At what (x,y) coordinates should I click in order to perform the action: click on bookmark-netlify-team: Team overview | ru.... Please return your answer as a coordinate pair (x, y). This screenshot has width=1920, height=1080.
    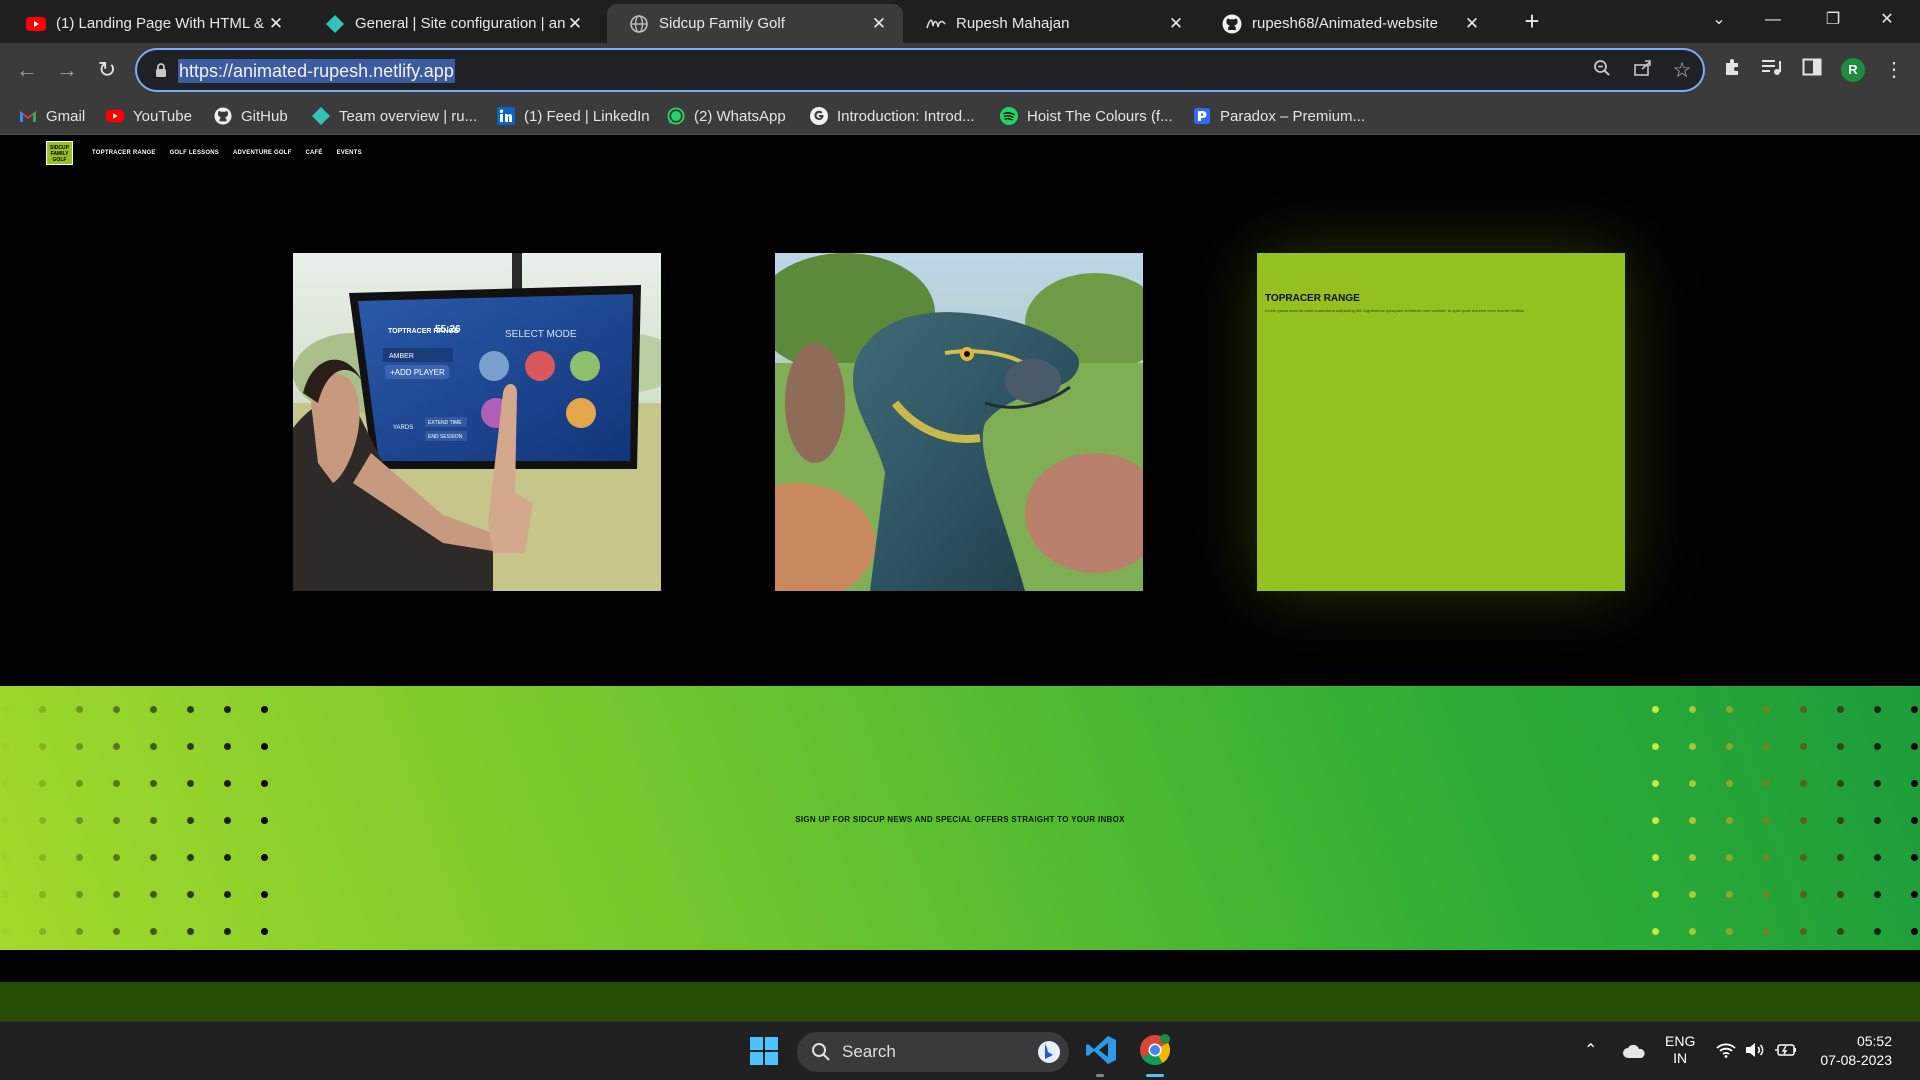
    Looking at the image, I should click on (394, 116).